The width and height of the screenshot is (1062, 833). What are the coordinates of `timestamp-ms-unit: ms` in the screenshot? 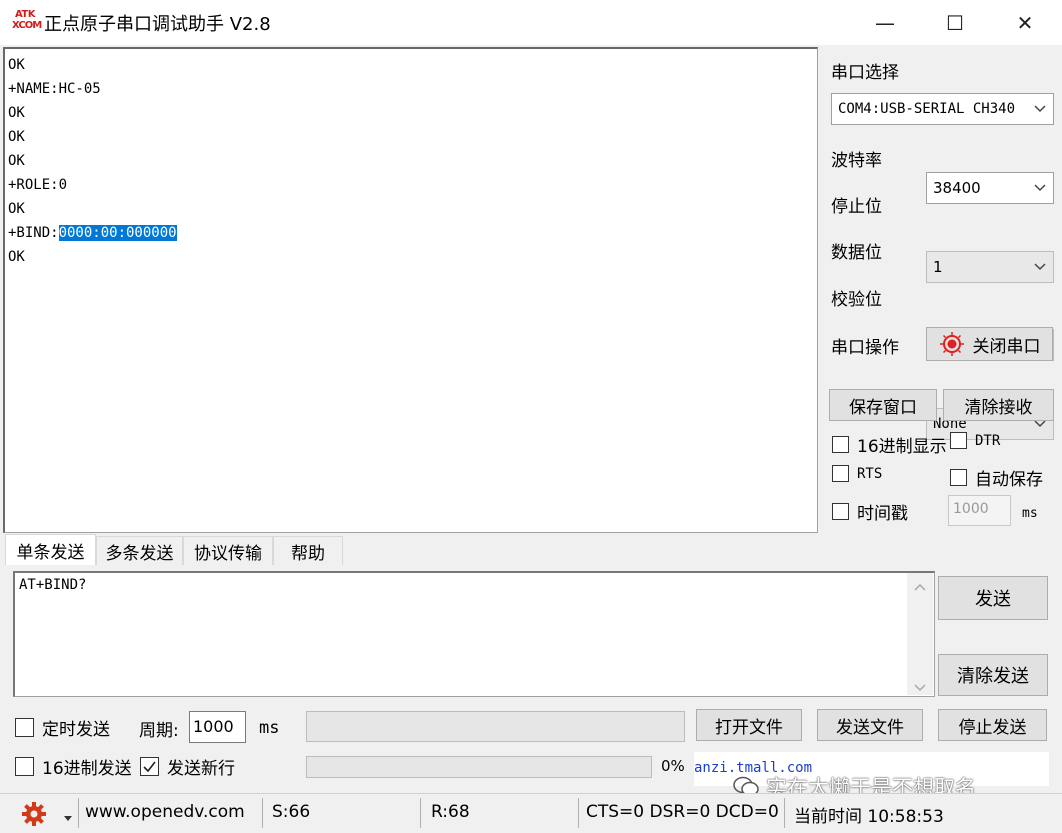 It's located at (1030, 513).